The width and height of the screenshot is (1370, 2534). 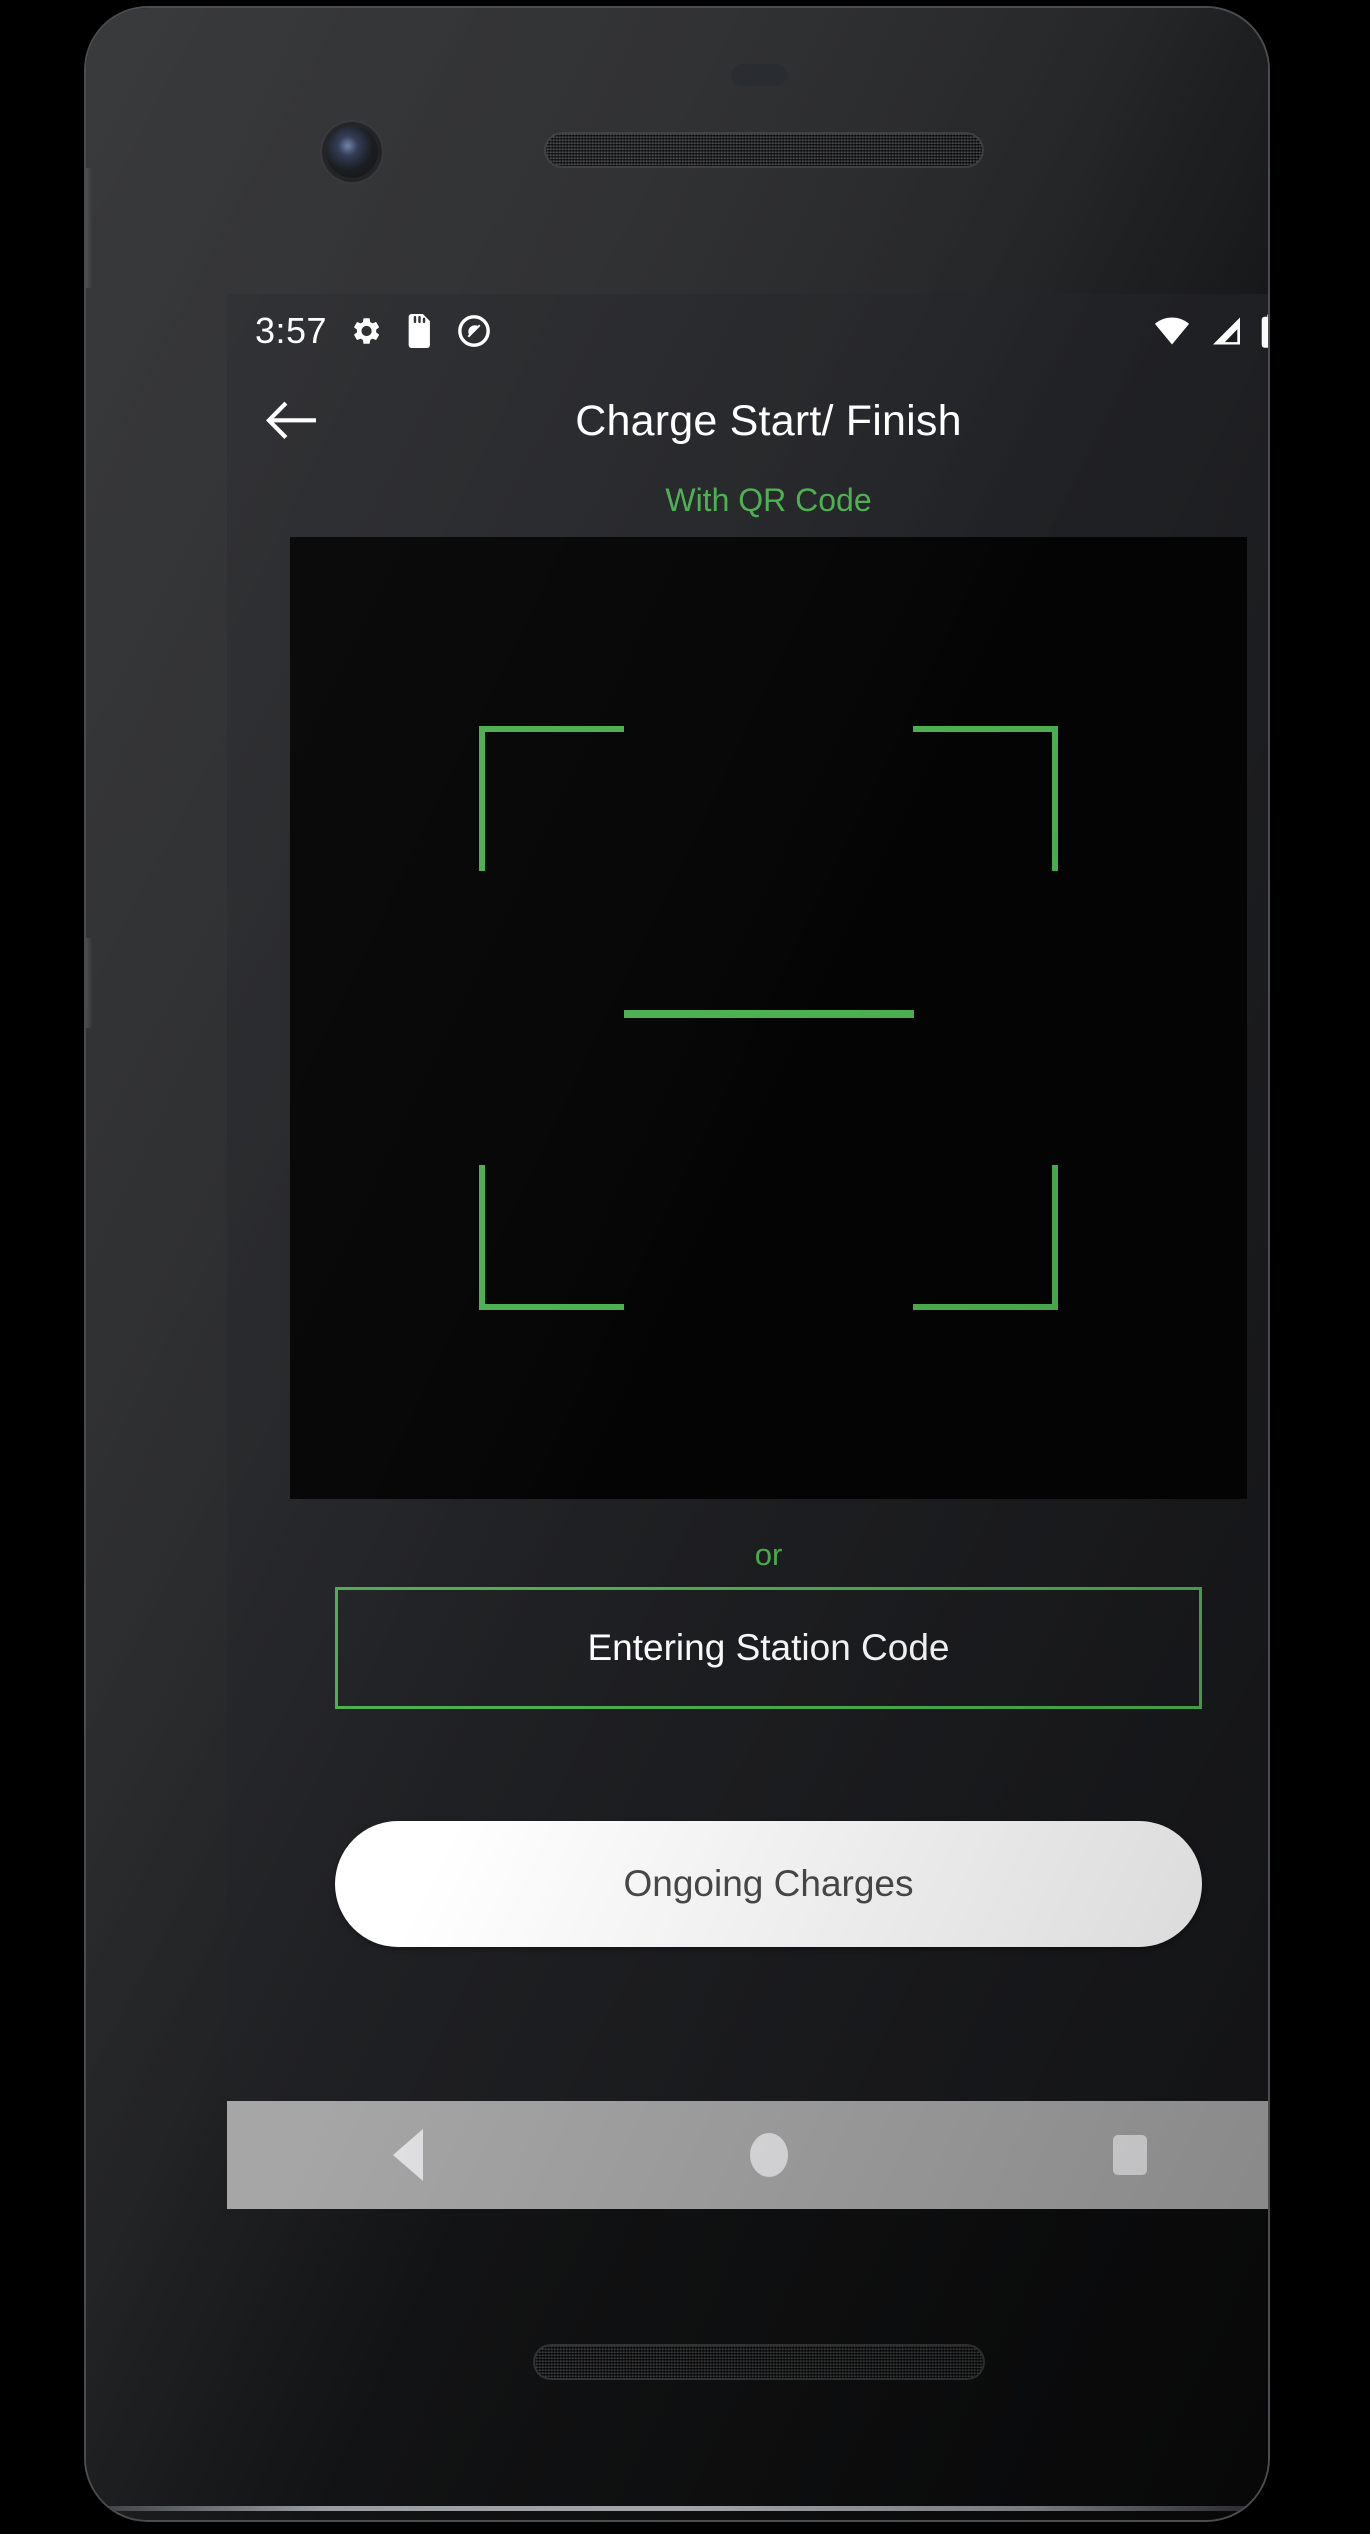 I want to click on left-antenna-band, so click(x=89, y=228).